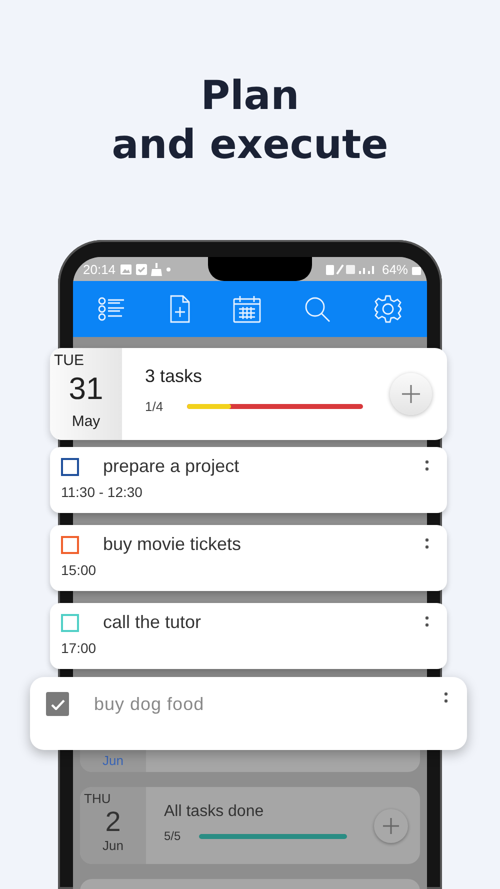 The width and height of the screenshot is (500, 889). Describe the element at coordinates (172, 836) in the screenshot. I see `task-count: 5/5` at that location.